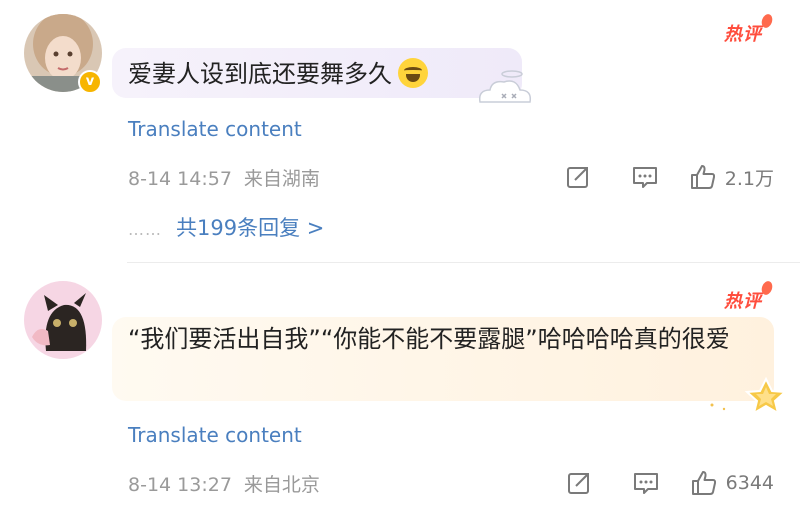 Image resolution: width=800 pixels, height=510 pixels. What do you see at coordinates (413, 73) in the screenshot?
I see `laughing-tears-emoji` at bounding box center [413, 73].